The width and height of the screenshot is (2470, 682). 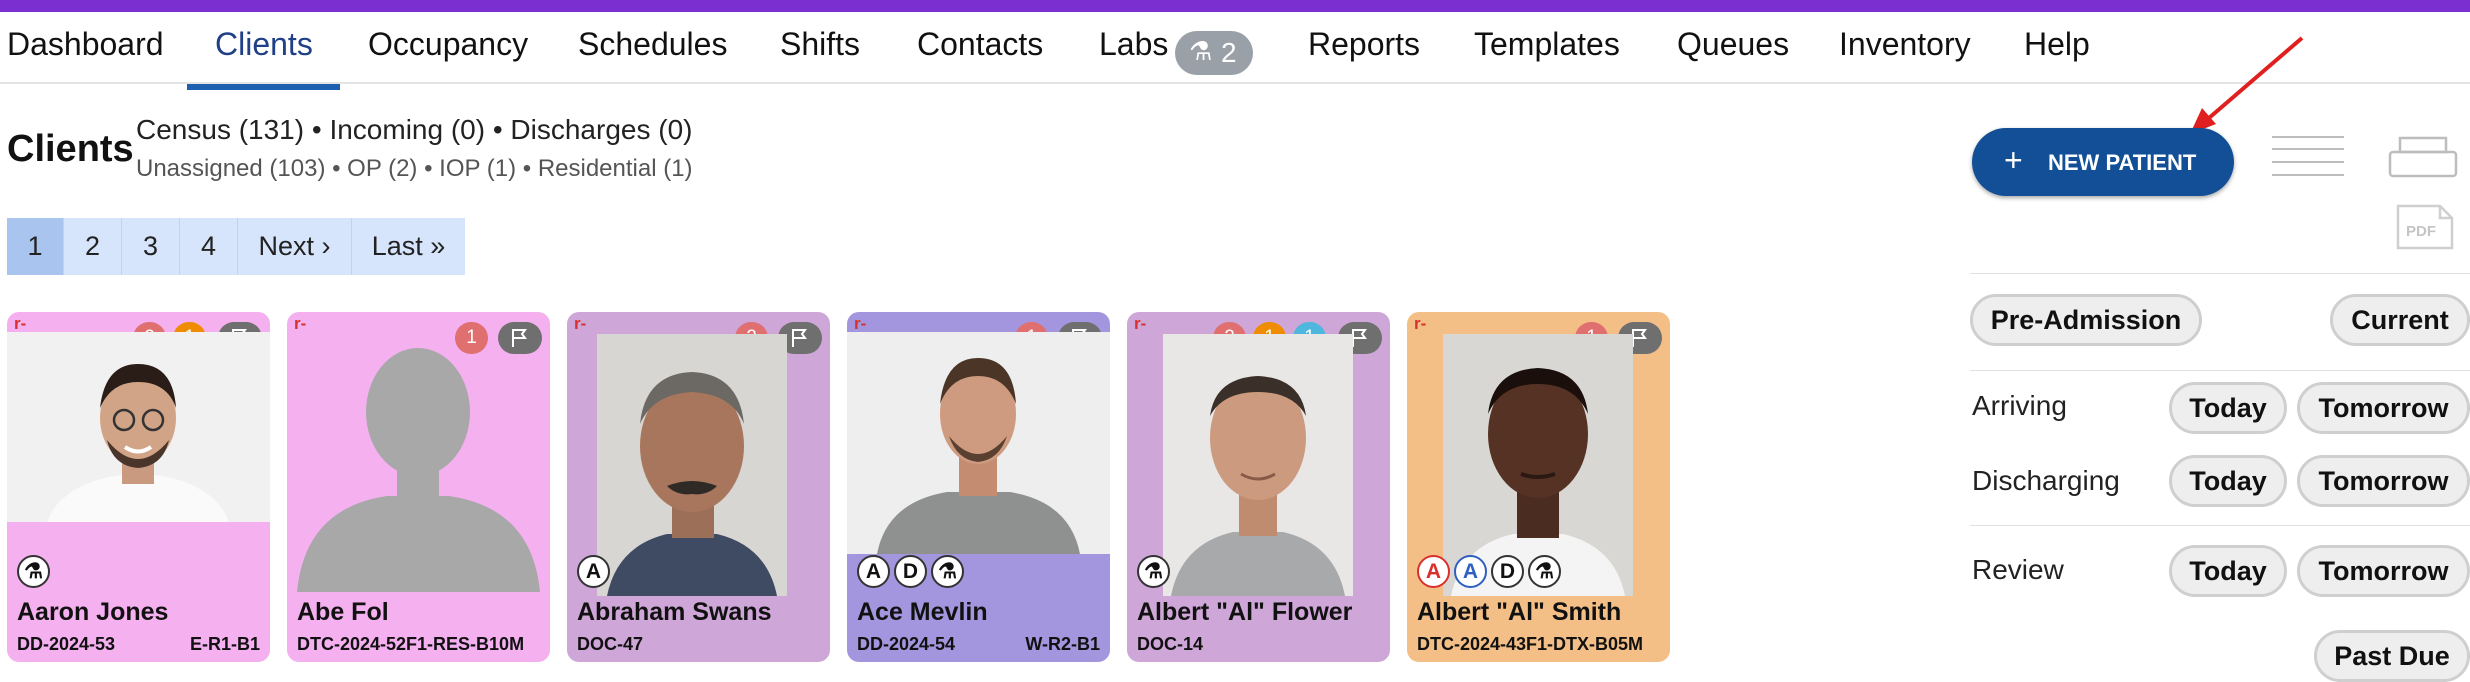 I want to click on pdf-icon: PDF, so click(x=2425, y=227).